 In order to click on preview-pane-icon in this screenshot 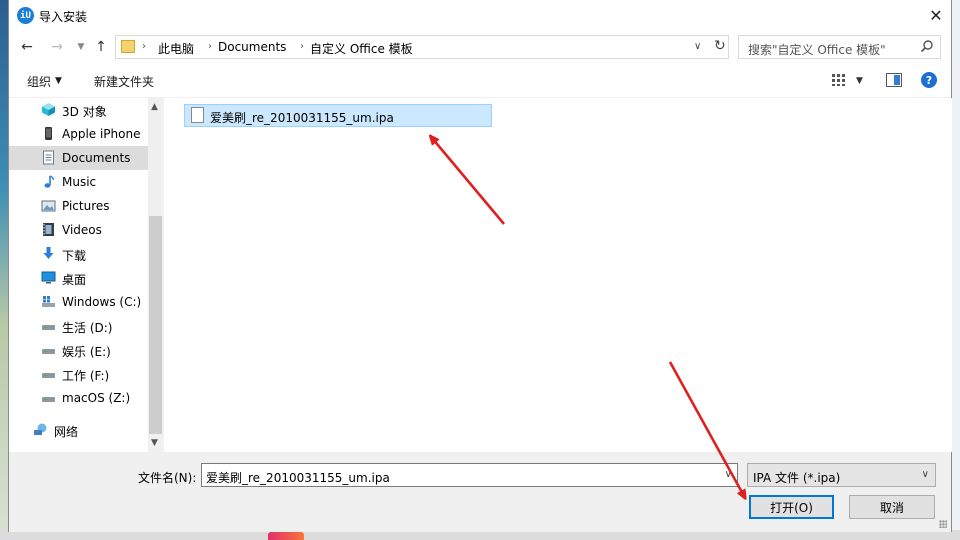, I will do `click(894, 80)`.